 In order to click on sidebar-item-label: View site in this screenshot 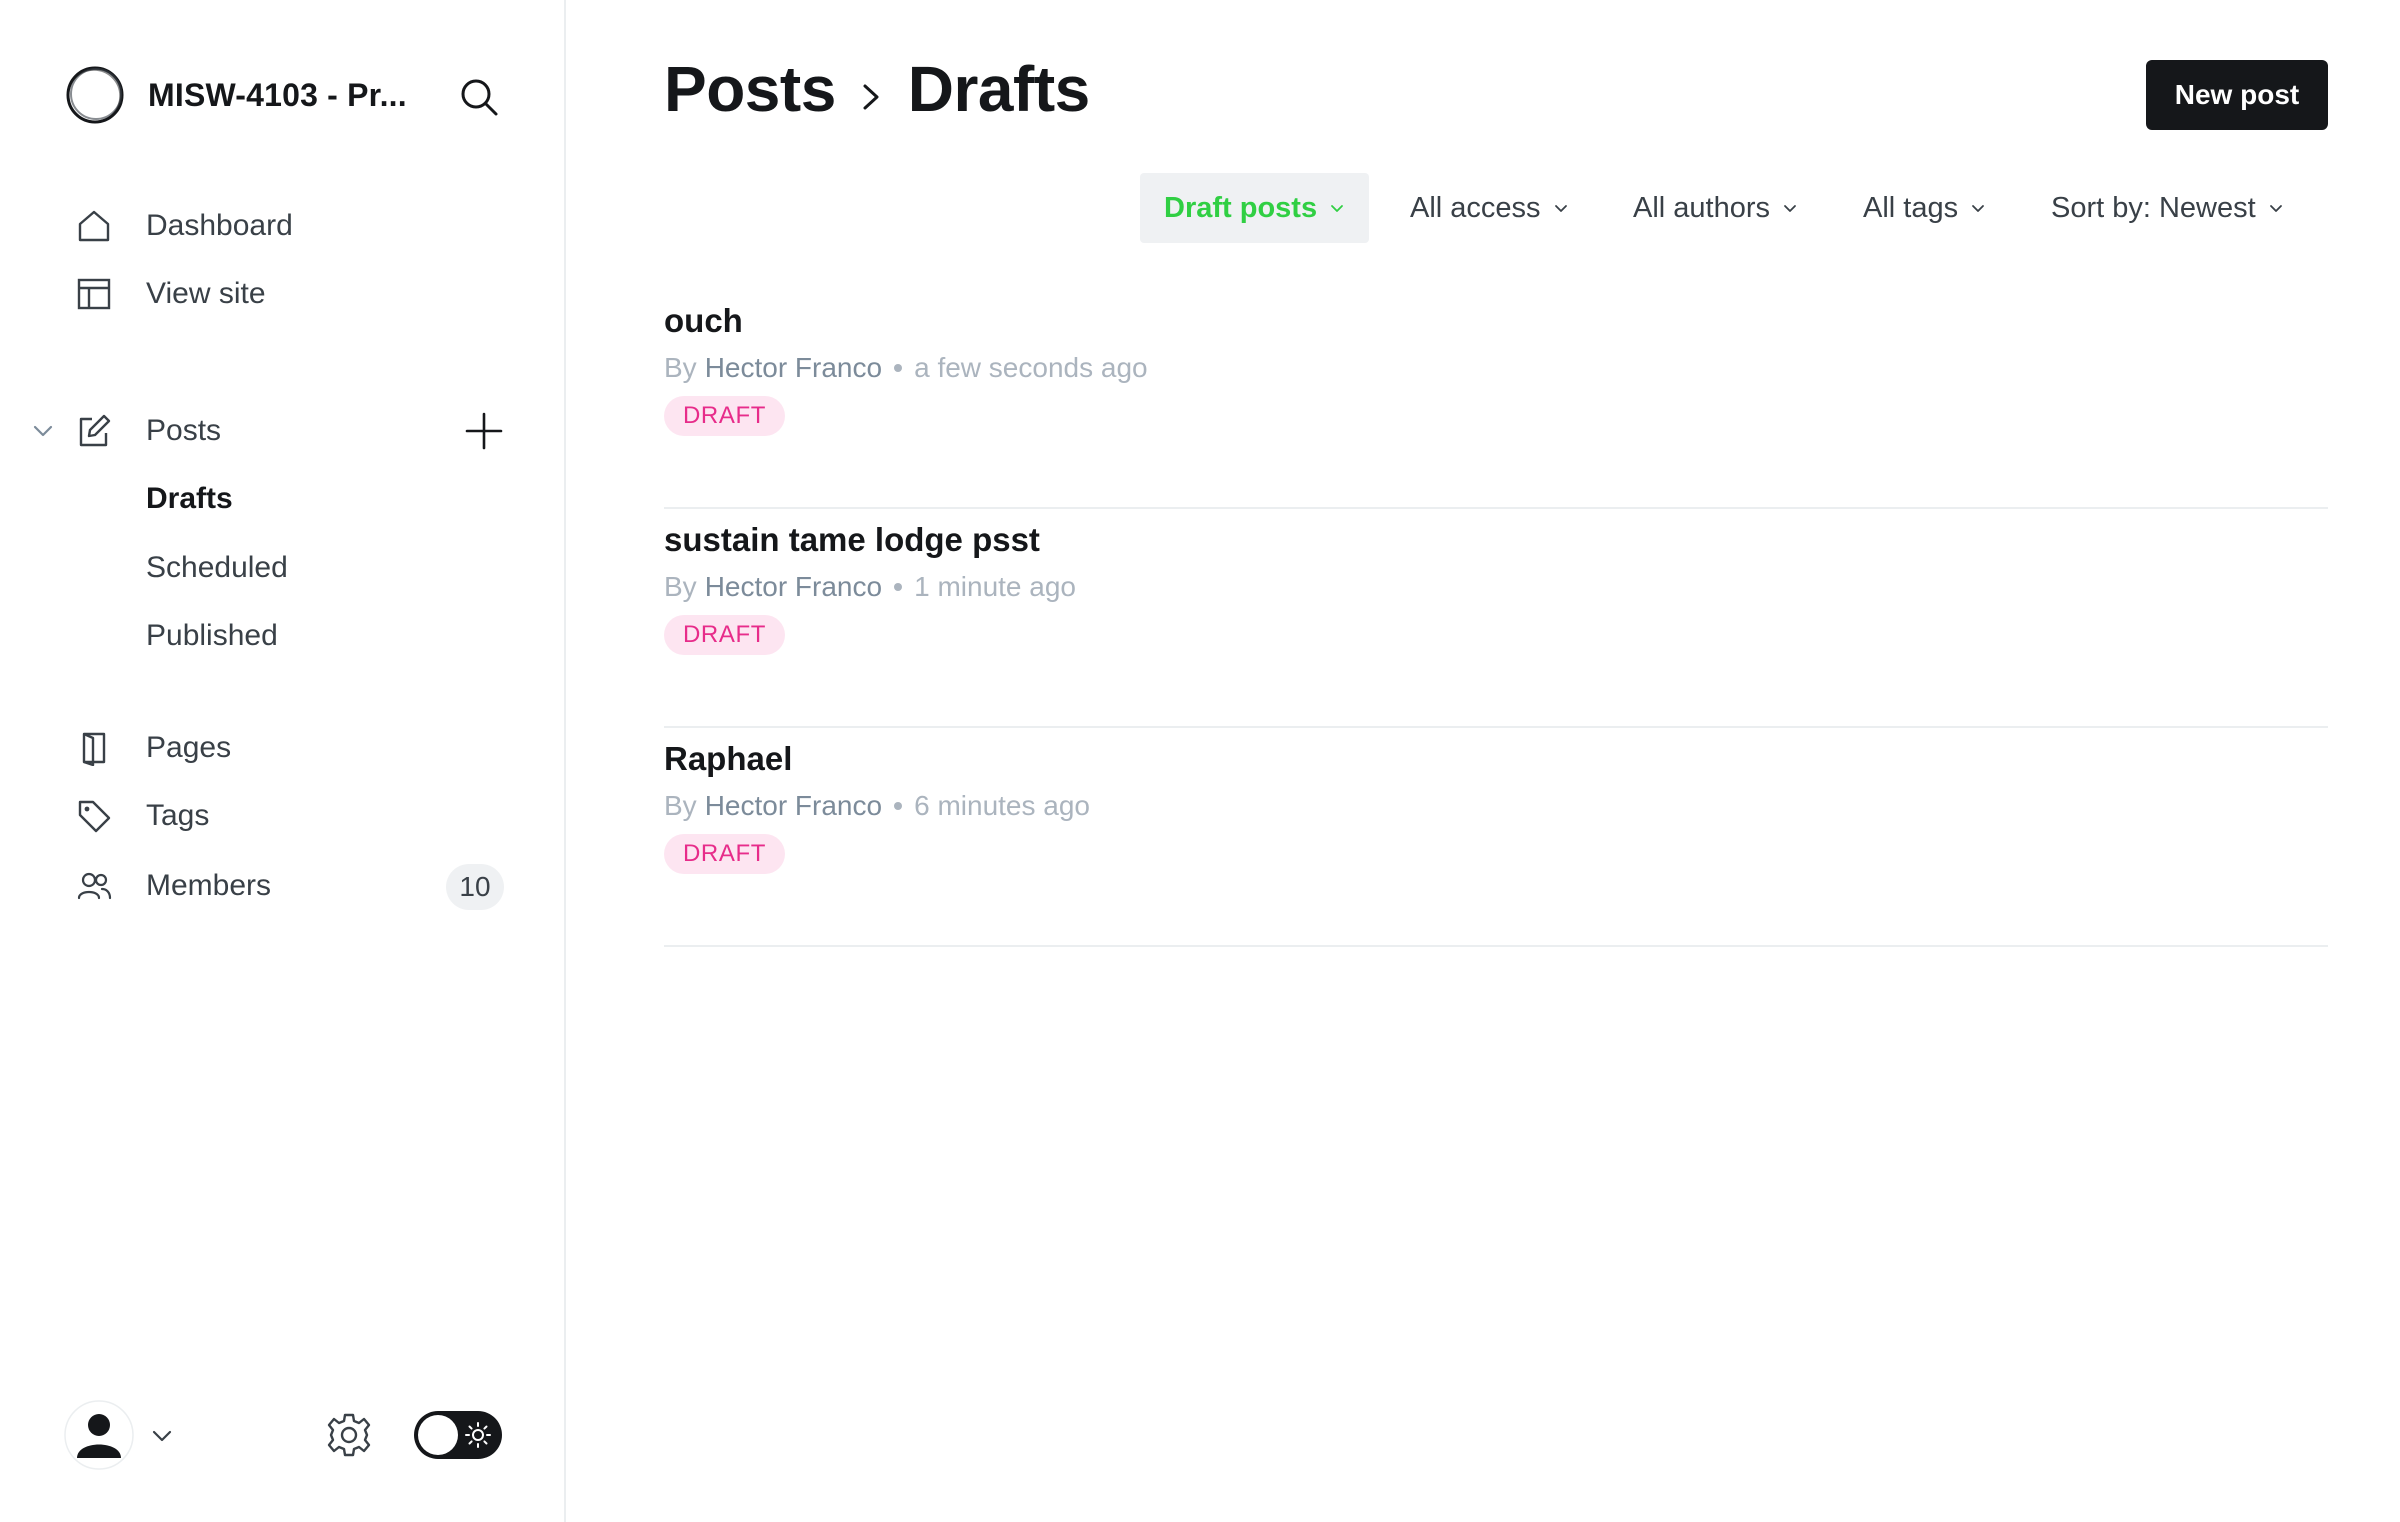, I will do `click(206, 293)`.